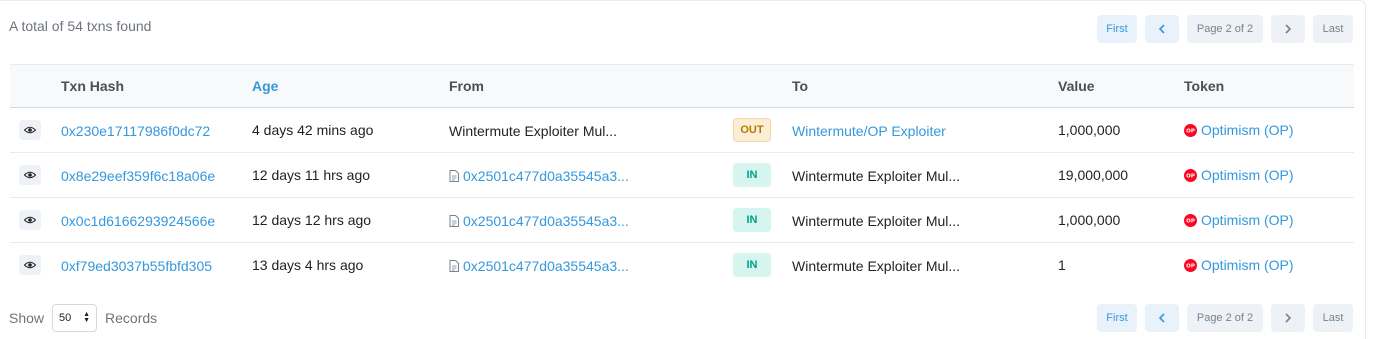  Describe the element at coordinates (1062, 265) in the screenshot. I see `txn-value: 1` at that location.